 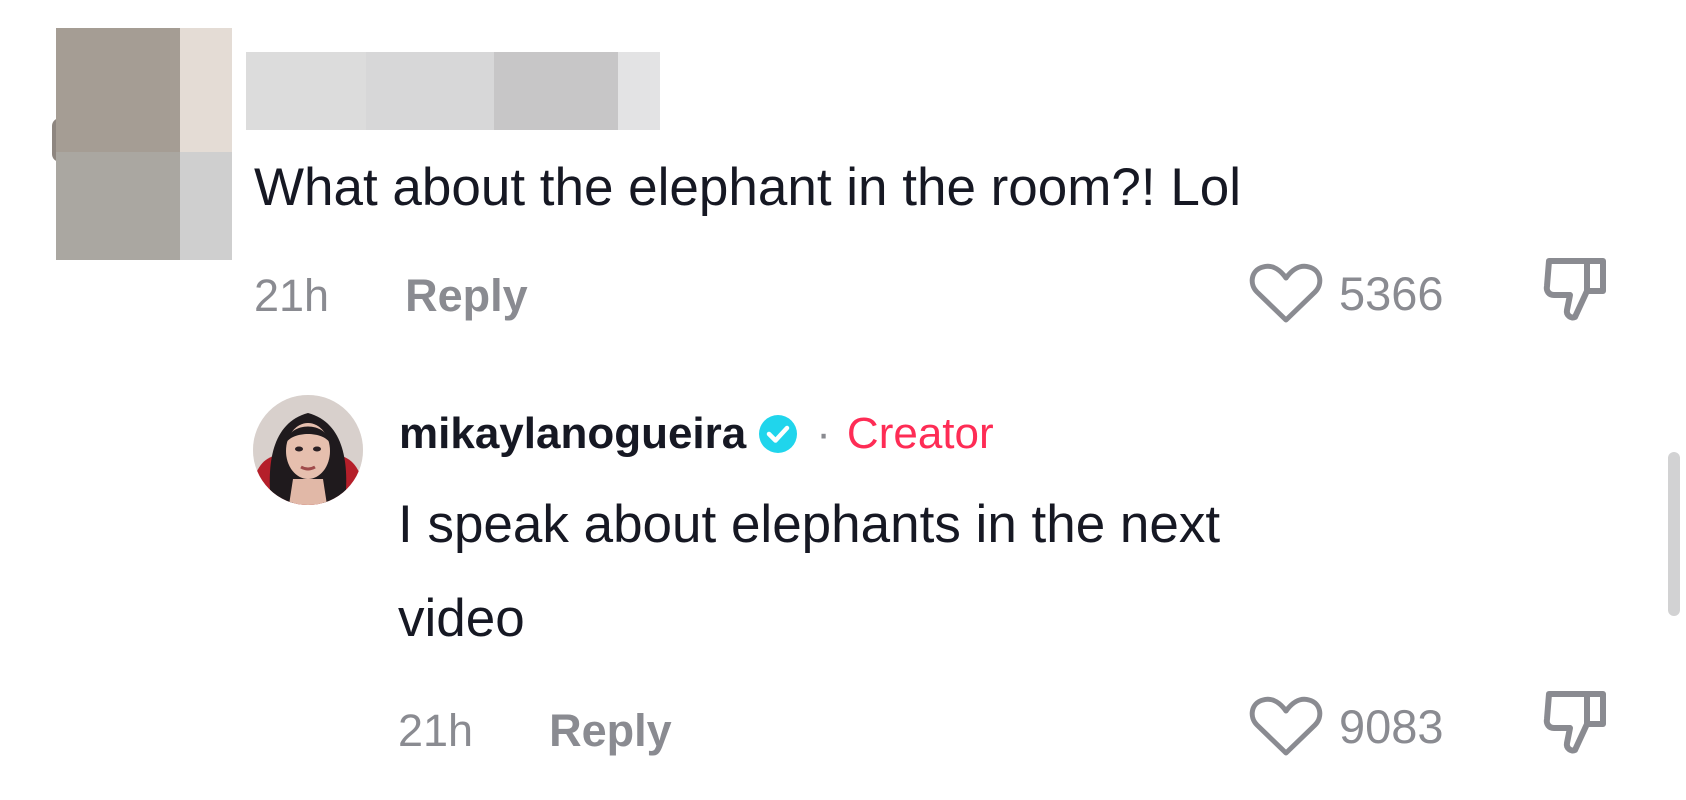 I want to click on creator-reply-line-2: video, so click(x=461, y=618).